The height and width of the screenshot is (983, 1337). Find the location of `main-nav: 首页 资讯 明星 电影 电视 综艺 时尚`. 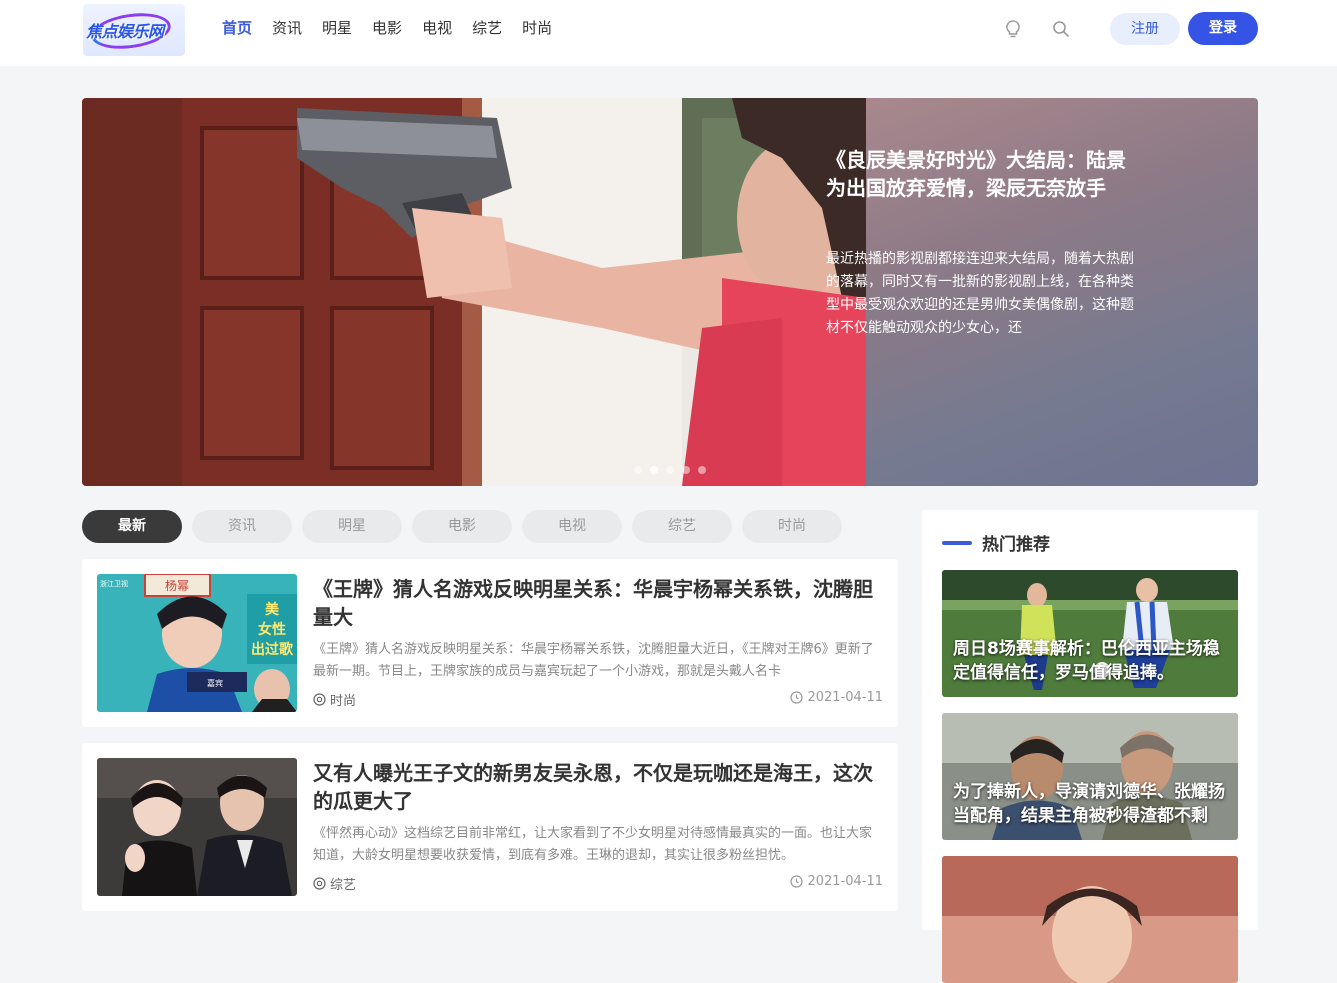

main-nav: 首页 资讯 明星 电影 电视 综艺 时尚 is located at coordinates (387, 28).